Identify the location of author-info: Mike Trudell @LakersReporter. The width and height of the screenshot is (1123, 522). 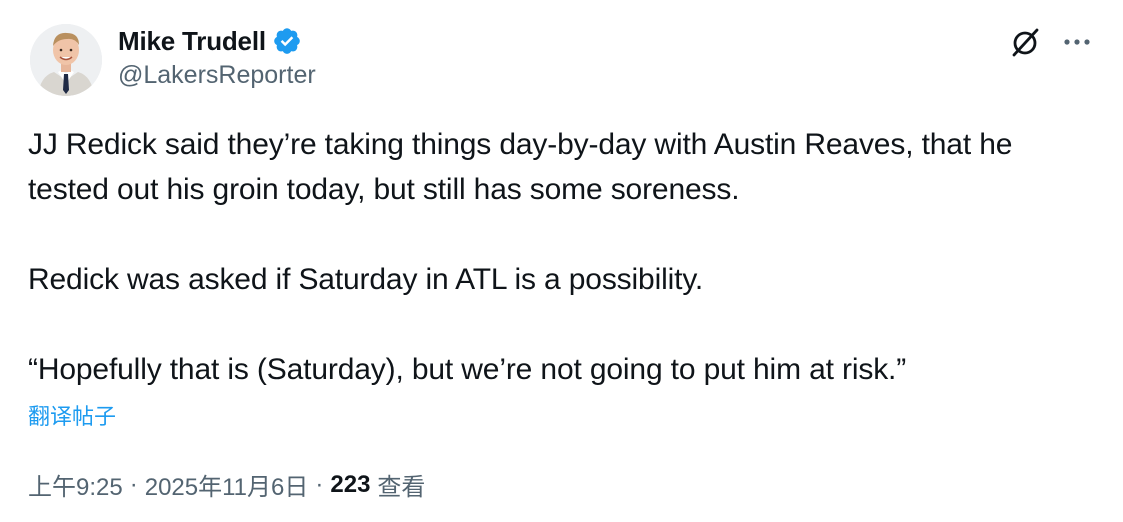
(217, 57).